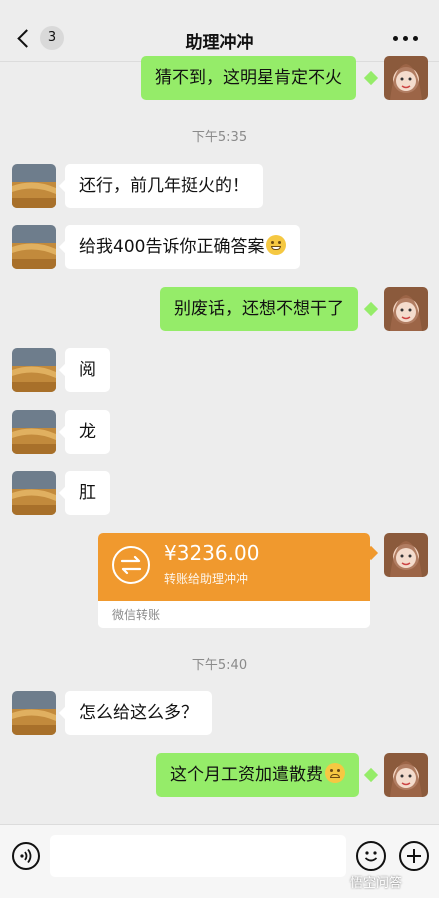  Describe the element at coordinates (87, 432) in the screenshot. I see `message-bubble-incoming: 龙` at that location.